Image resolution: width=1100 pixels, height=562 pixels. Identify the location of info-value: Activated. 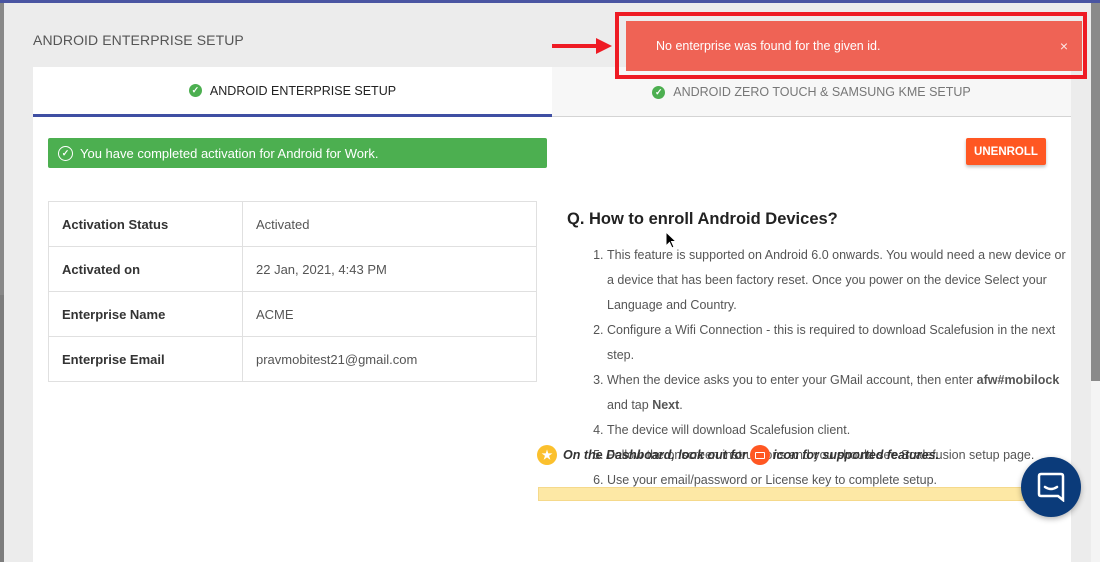
(389, 224).